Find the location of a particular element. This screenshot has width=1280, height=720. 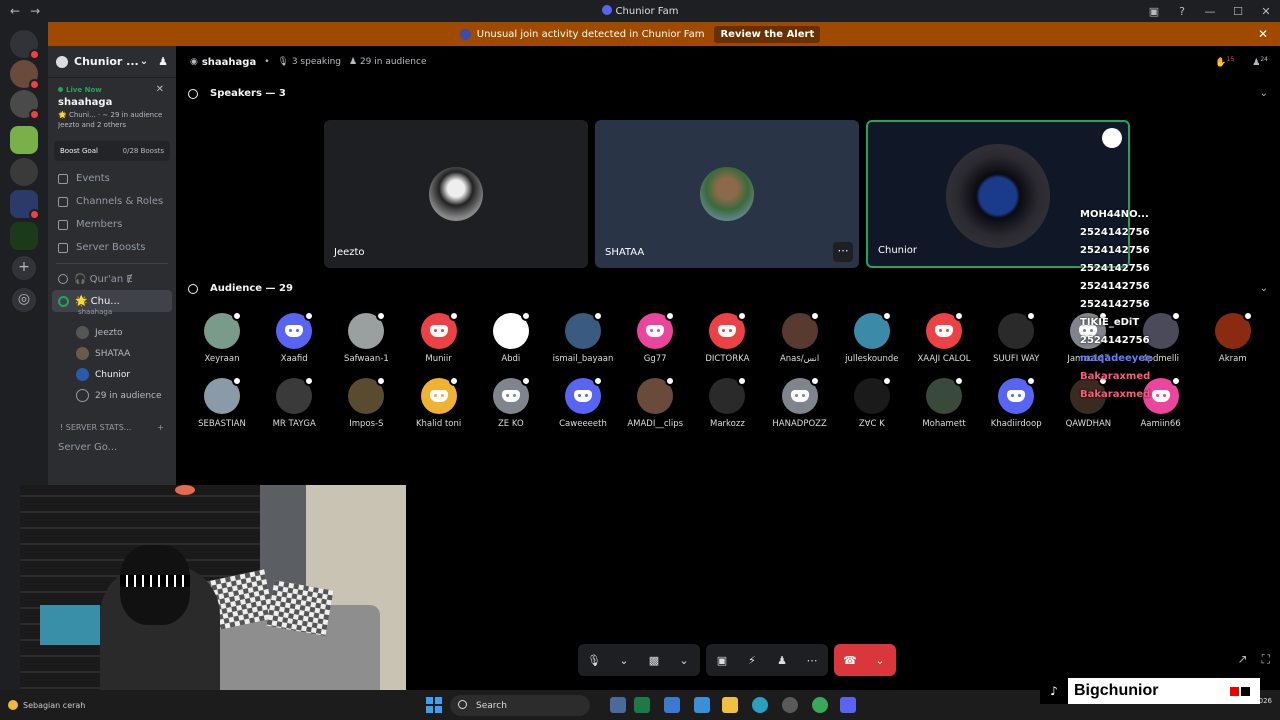

sidebar-item-server-boosts: Server Boosts is located at coordinates (112, 247).